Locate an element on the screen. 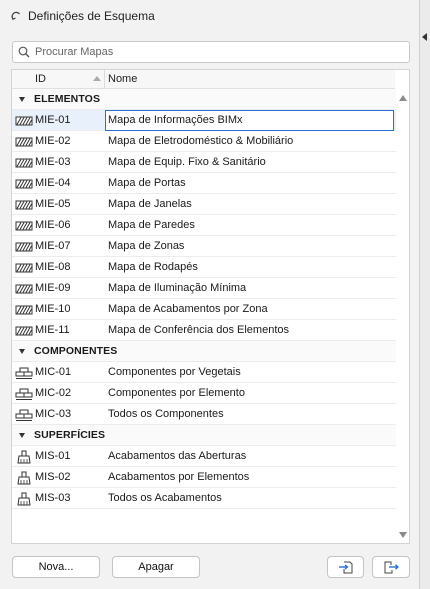 The image size is (430, 589). refresh-icon is located at coordinates (16, 16).